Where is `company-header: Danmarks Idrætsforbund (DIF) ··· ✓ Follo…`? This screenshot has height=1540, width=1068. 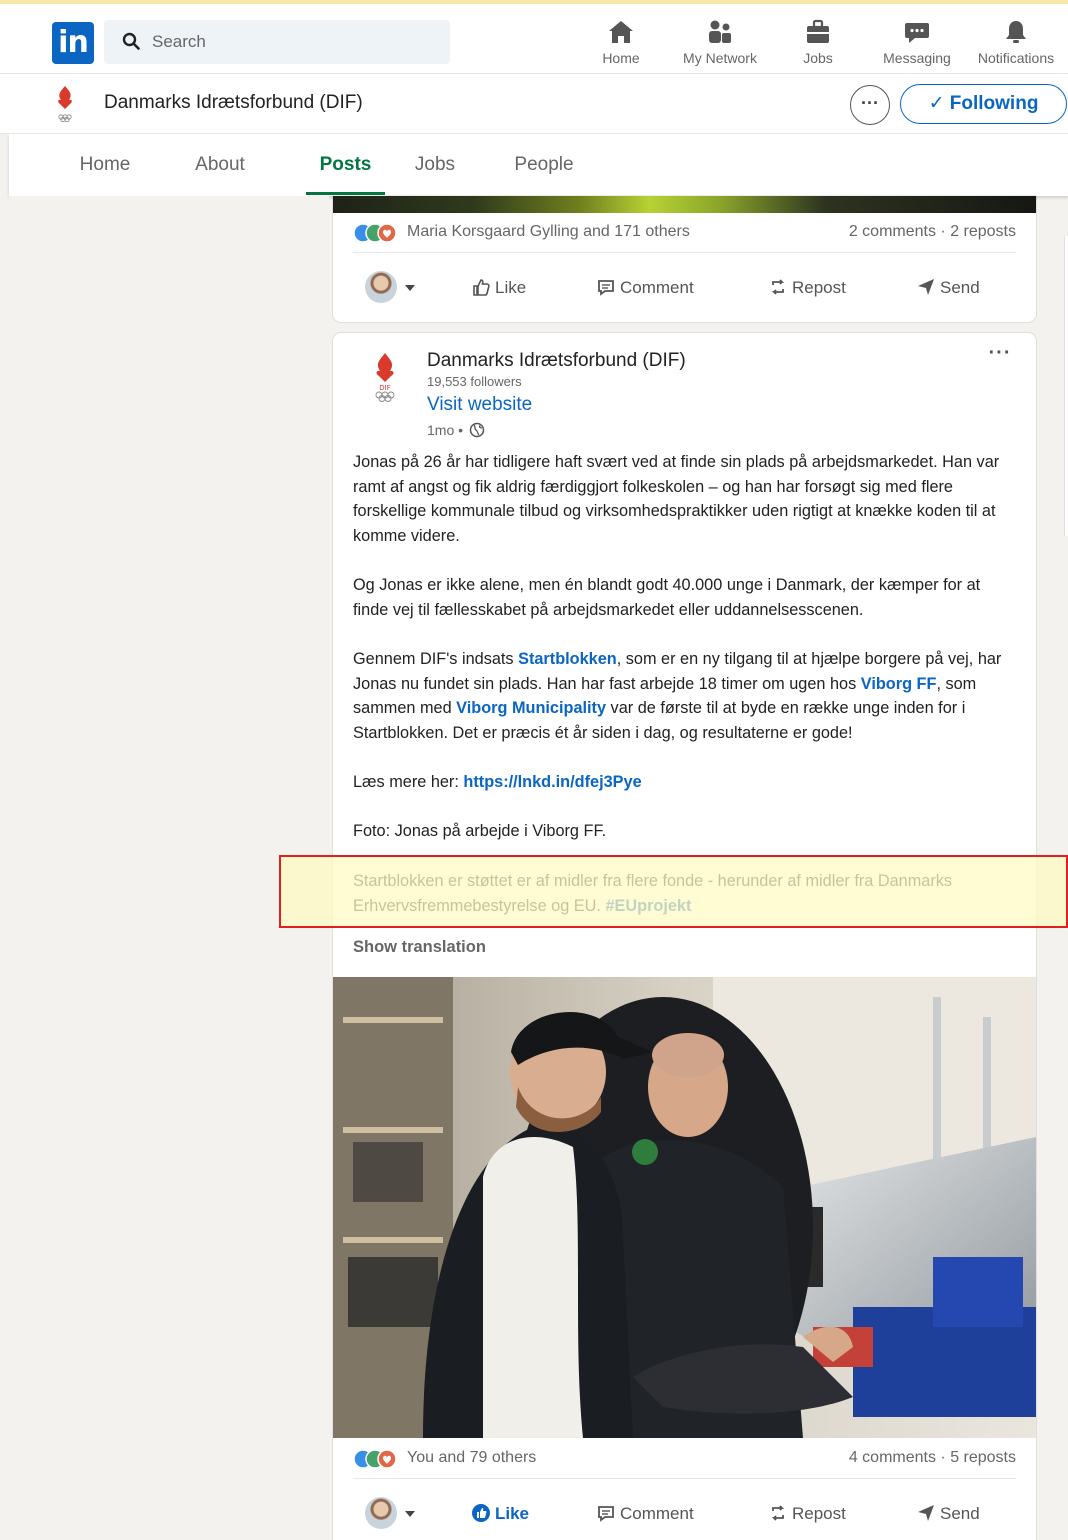 company-header: Danmarks Idrætsforbund (DIF) ··· ✓ Follo… is located at coordinates (534, 104).